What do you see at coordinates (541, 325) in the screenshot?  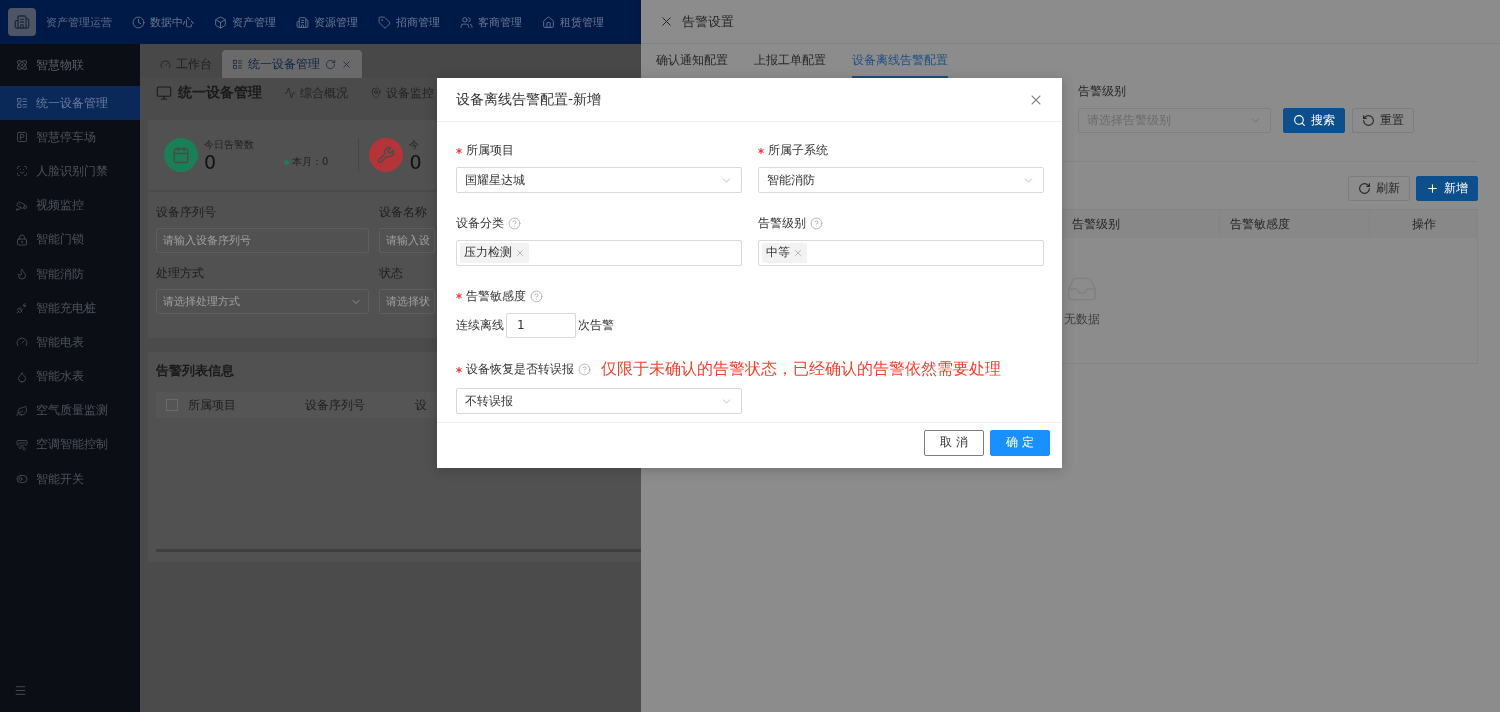 I see `number-input: 1` at bounding box center [541, 325].